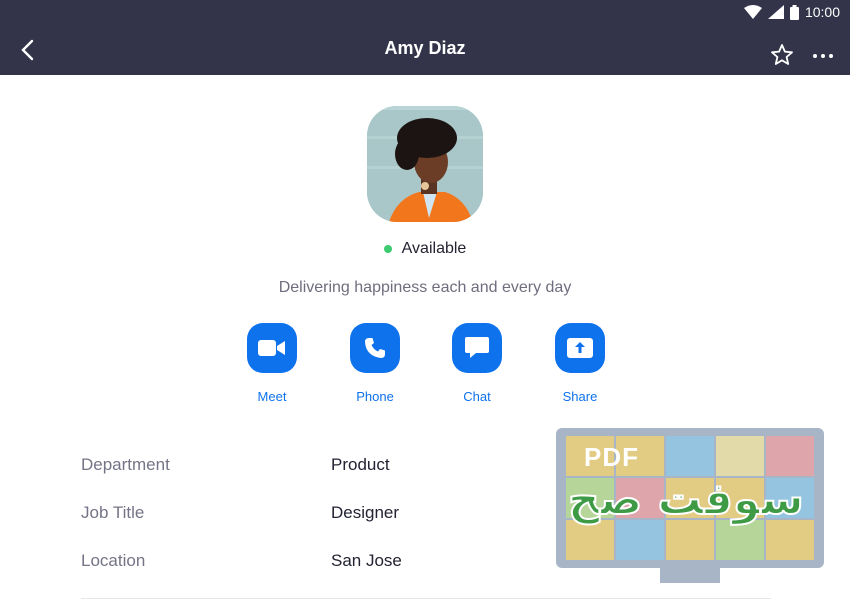 The width and height of the screenshot is (850, 612). What do you see at coordinates (822, 12) in the screenshot?
I see `clock: 10:00` at bounding box center [822, 12].